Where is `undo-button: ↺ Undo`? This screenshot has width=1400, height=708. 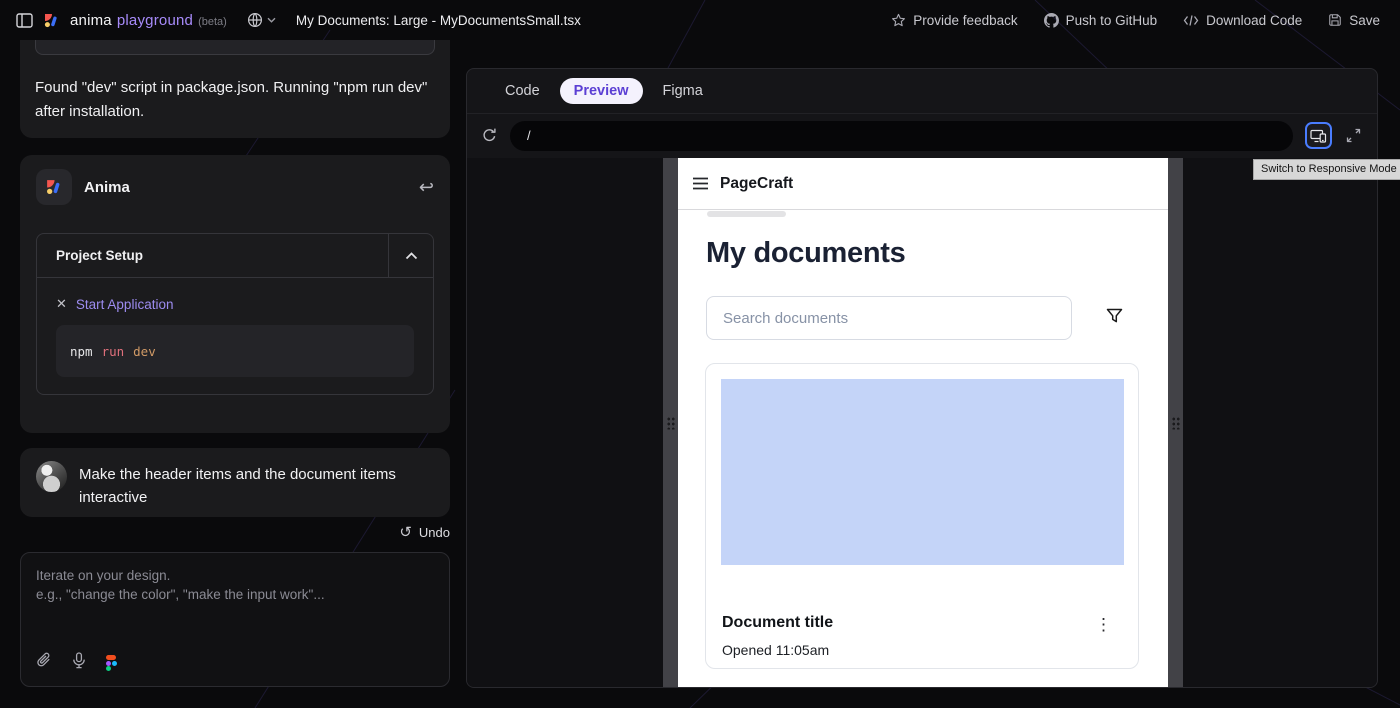 undo-button: ↺ Undo is located at coordinates (424, 532).